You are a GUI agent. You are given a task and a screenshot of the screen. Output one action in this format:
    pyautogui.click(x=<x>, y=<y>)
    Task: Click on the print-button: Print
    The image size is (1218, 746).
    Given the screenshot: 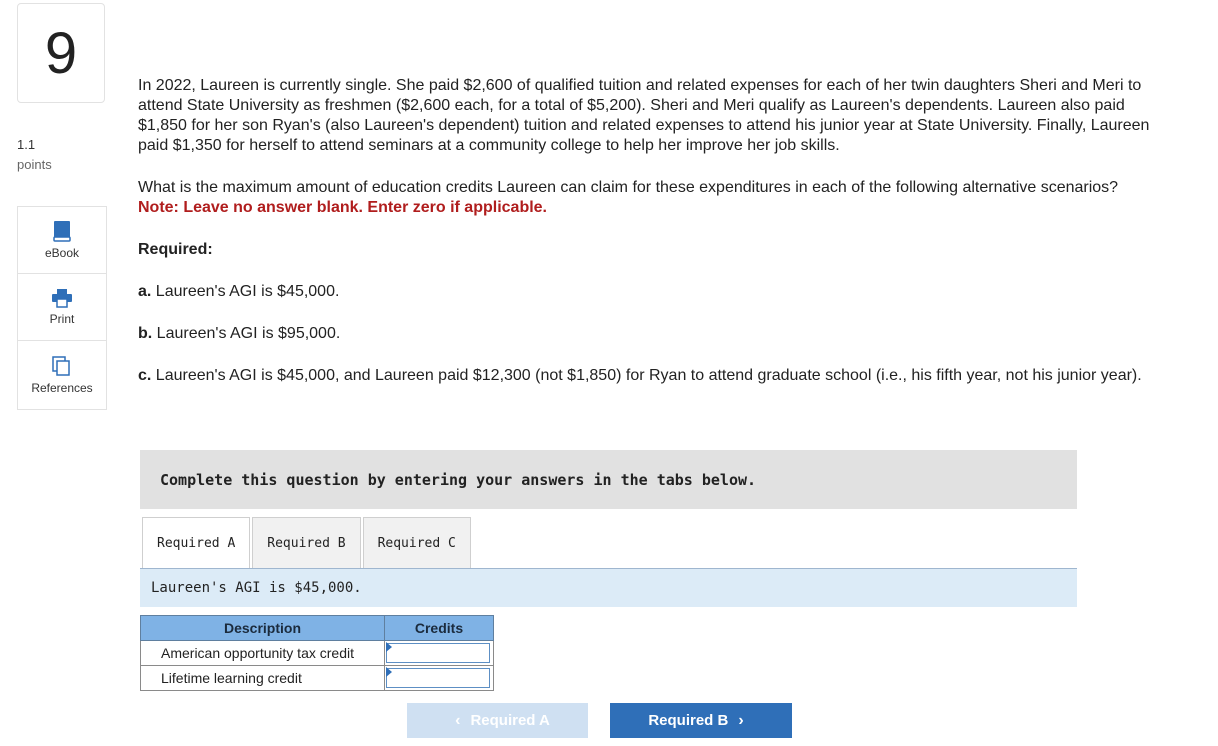 What is the action you would take?
    pyautogui.click(x=62, y=307)
    